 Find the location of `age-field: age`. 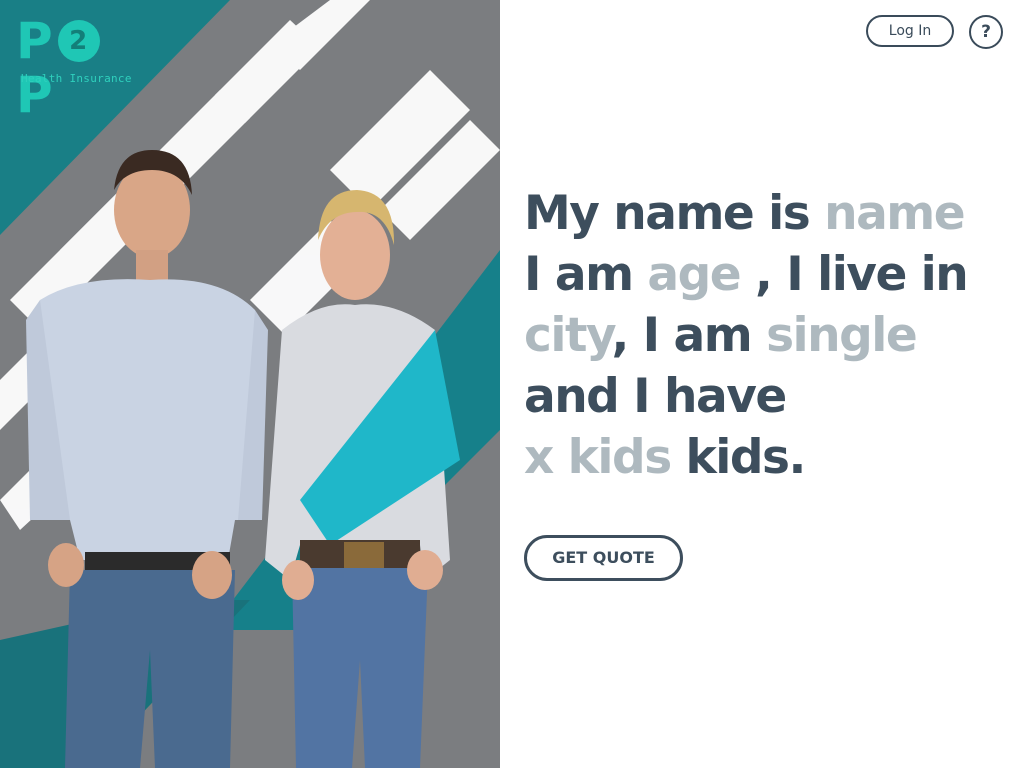

age-field: age is located at coordinates (694, 274).